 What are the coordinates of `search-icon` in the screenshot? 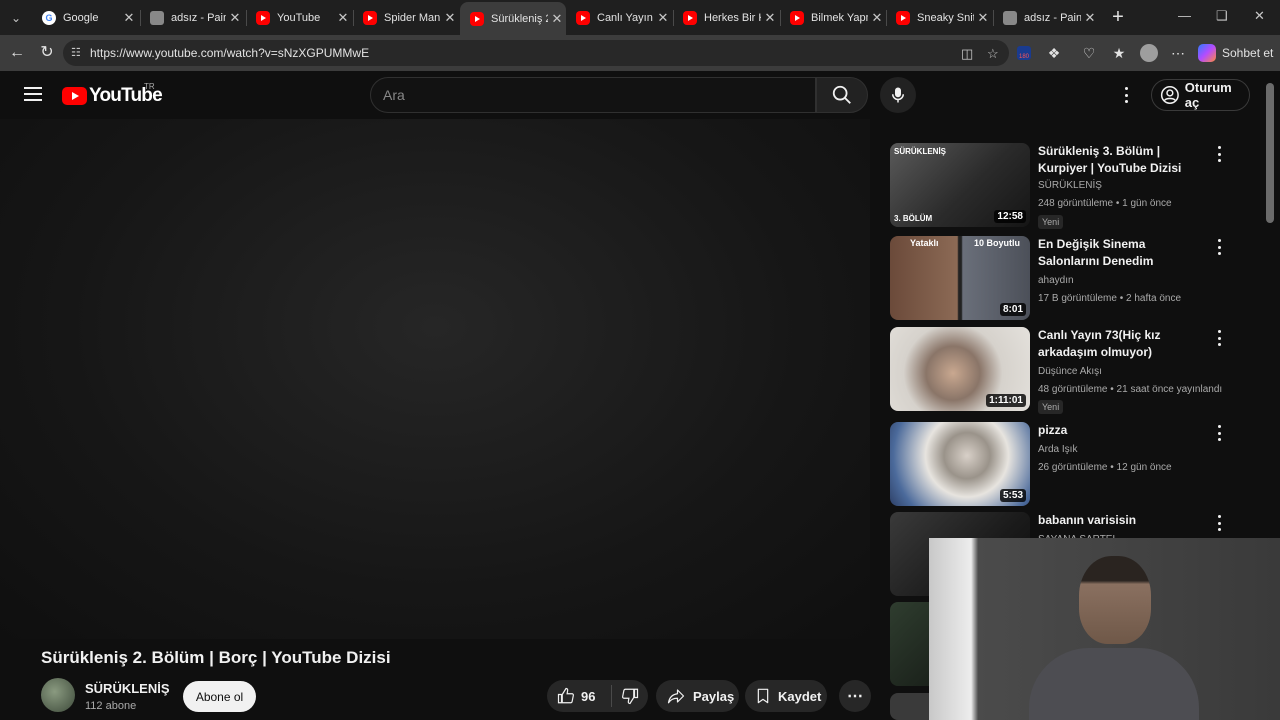 It's located at (841, 94).